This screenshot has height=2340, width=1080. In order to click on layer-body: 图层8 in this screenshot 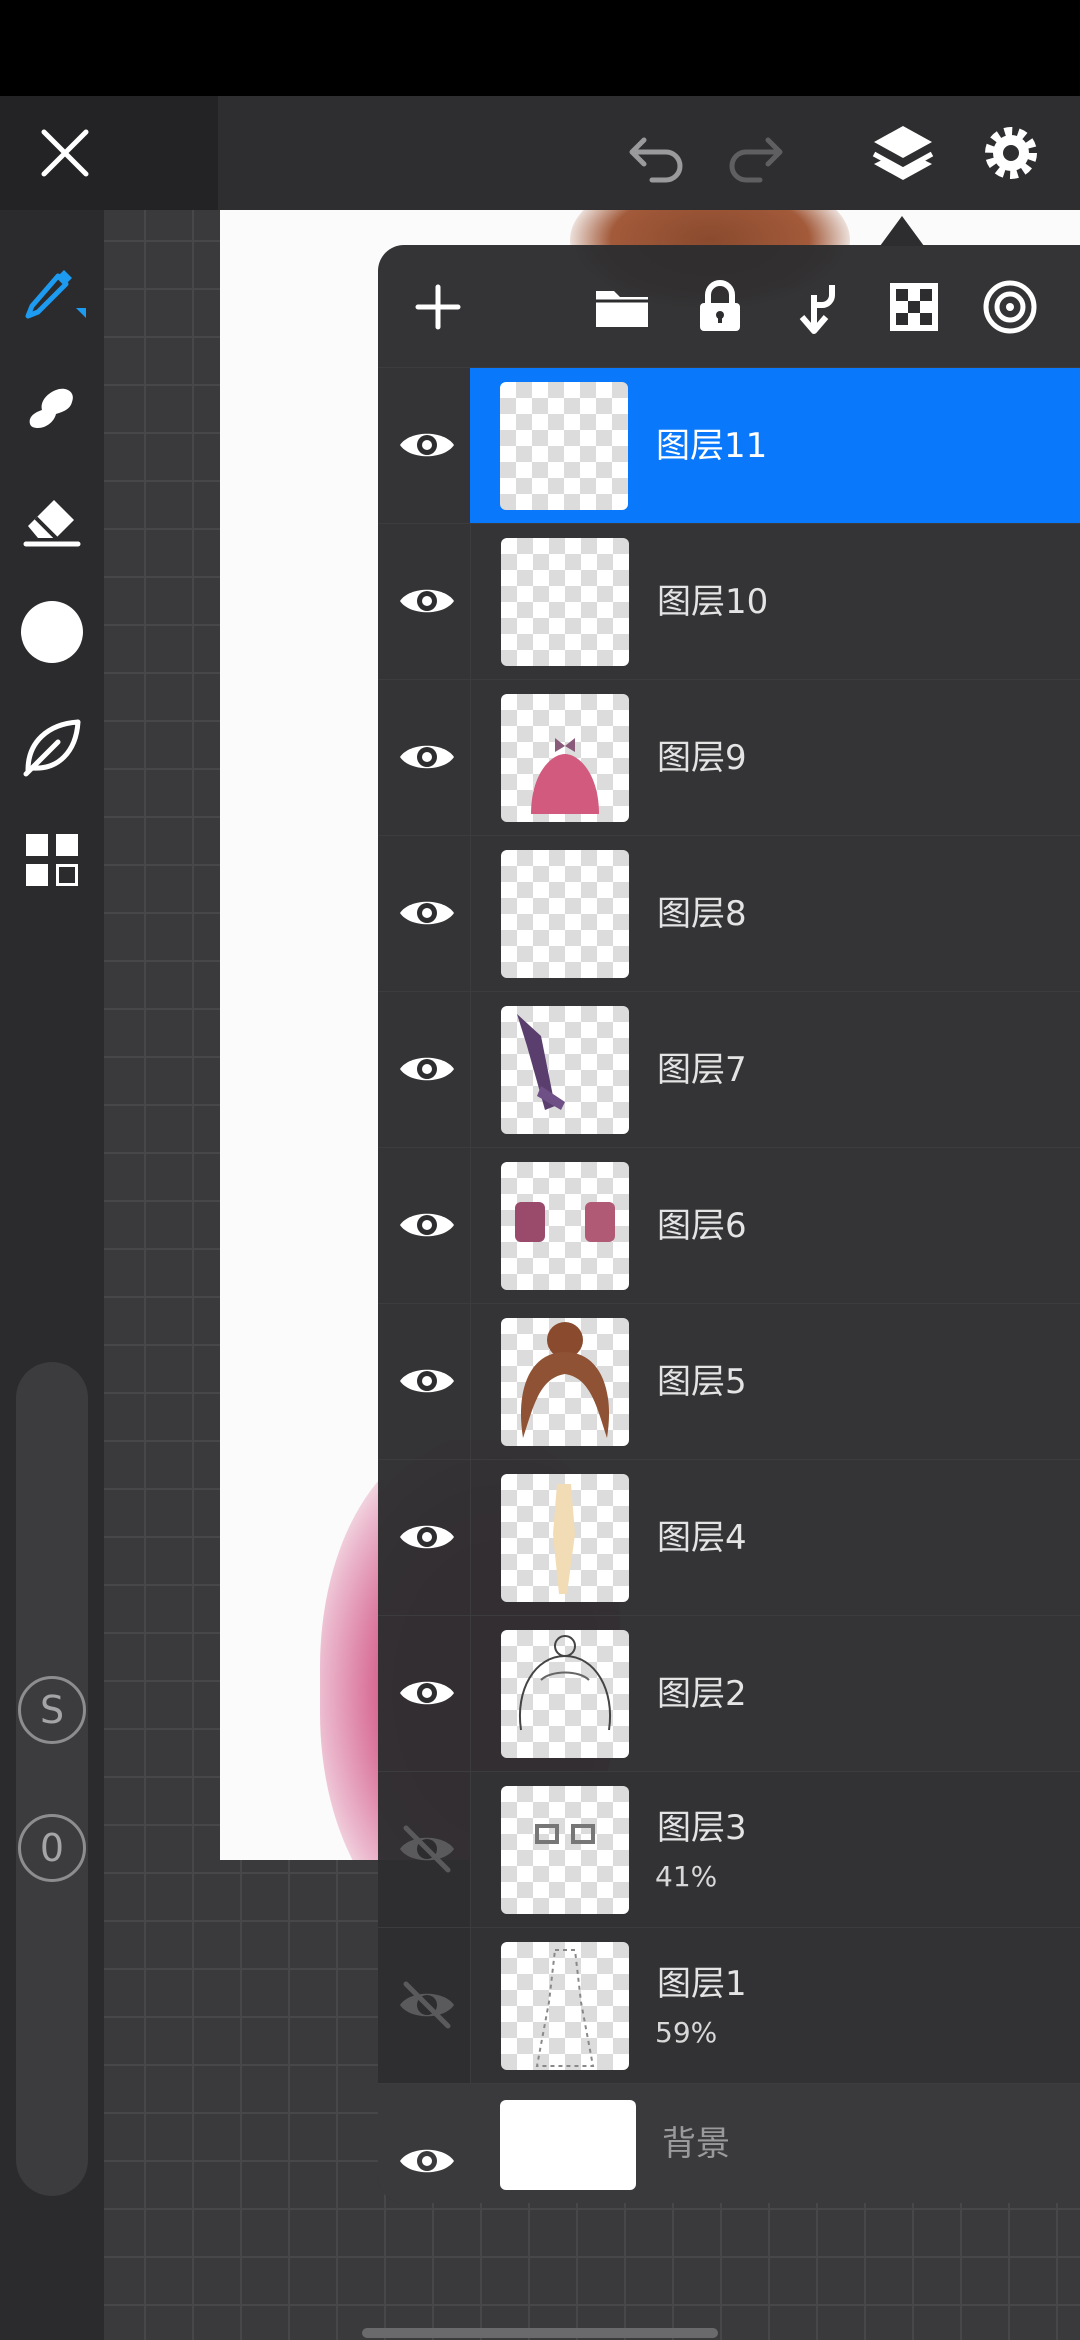, I will do `click(775, 914)`.